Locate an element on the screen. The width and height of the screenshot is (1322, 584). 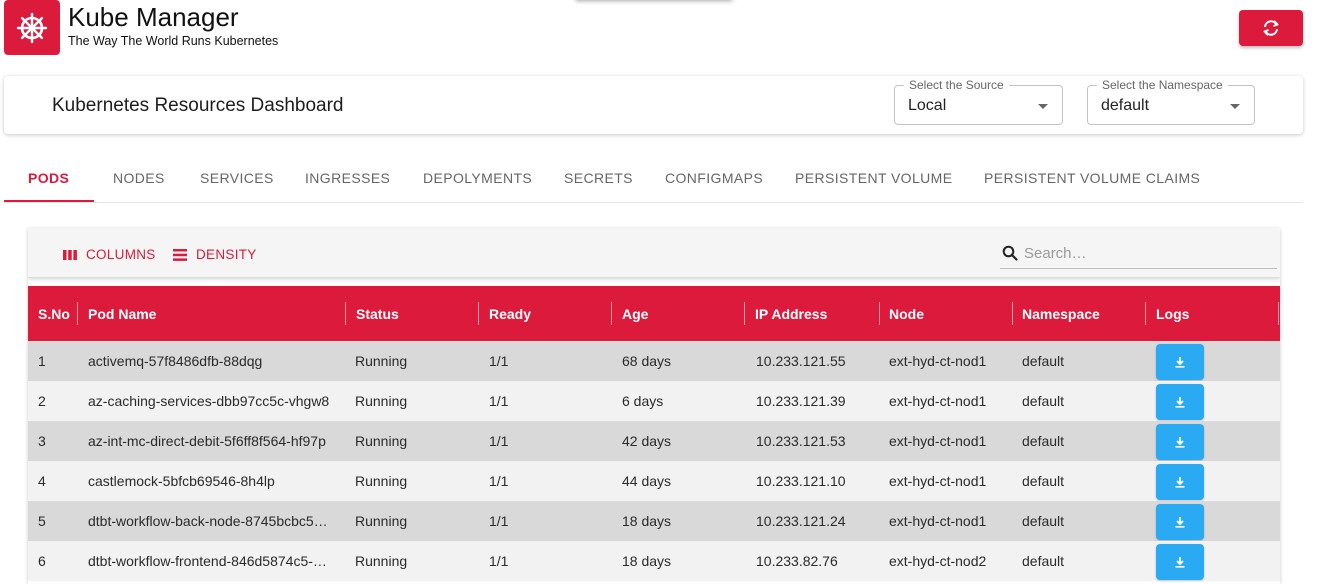
tab-persistent-volume-claims: PERSISTENT VOLUME CLAIMS is located at coordinates (1092, 178).